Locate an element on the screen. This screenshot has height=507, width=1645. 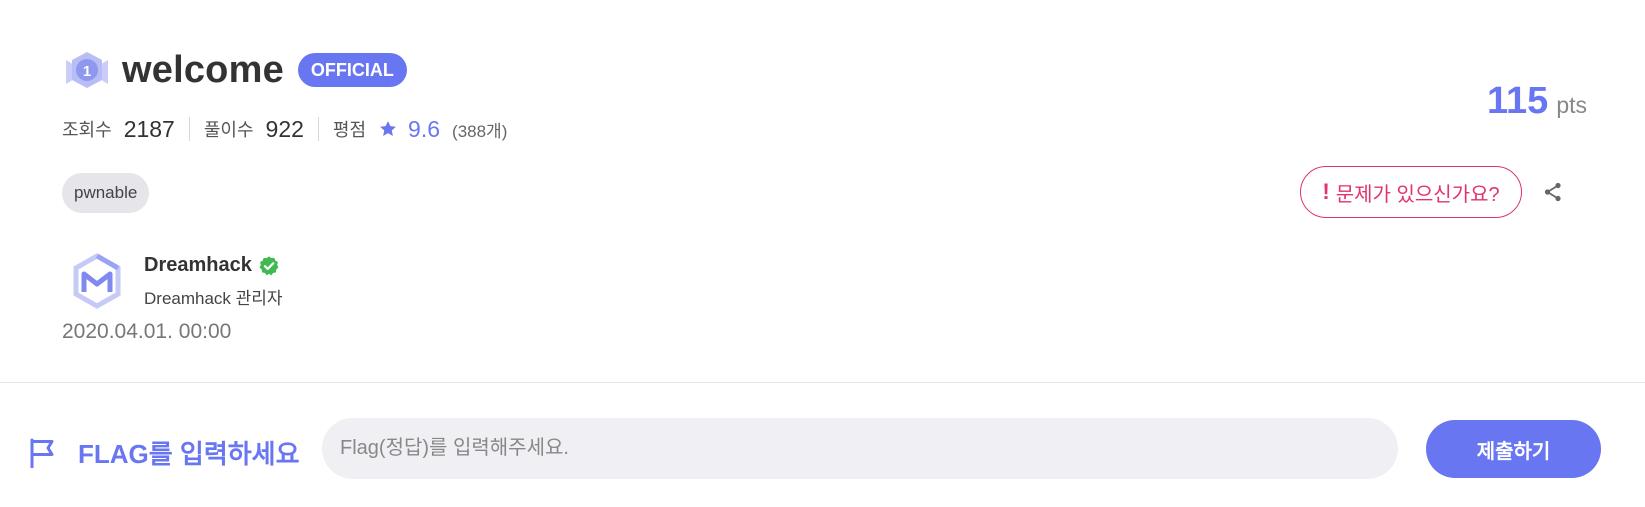
author-name: Dreamhack is located at coordinates (198, 265).